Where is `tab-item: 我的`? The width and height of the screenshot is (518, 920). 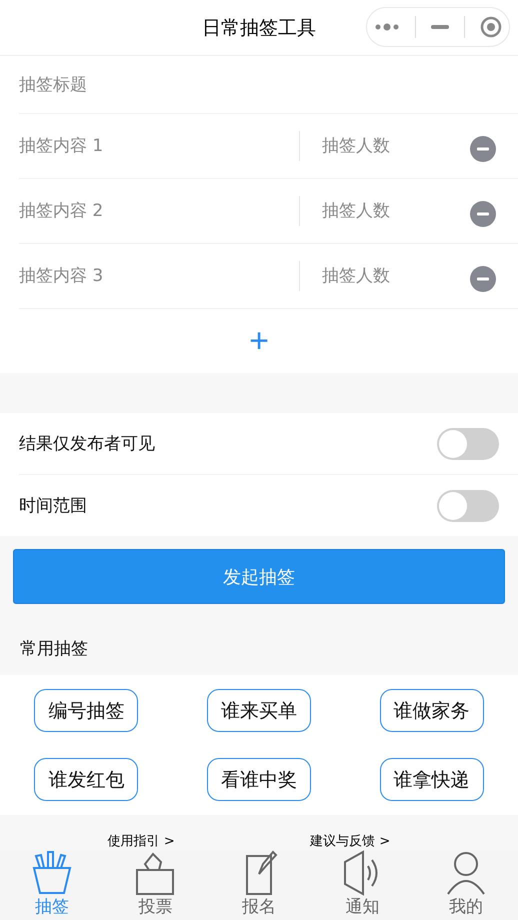 tab-item: 我的 is located at coordinates (466, 884).